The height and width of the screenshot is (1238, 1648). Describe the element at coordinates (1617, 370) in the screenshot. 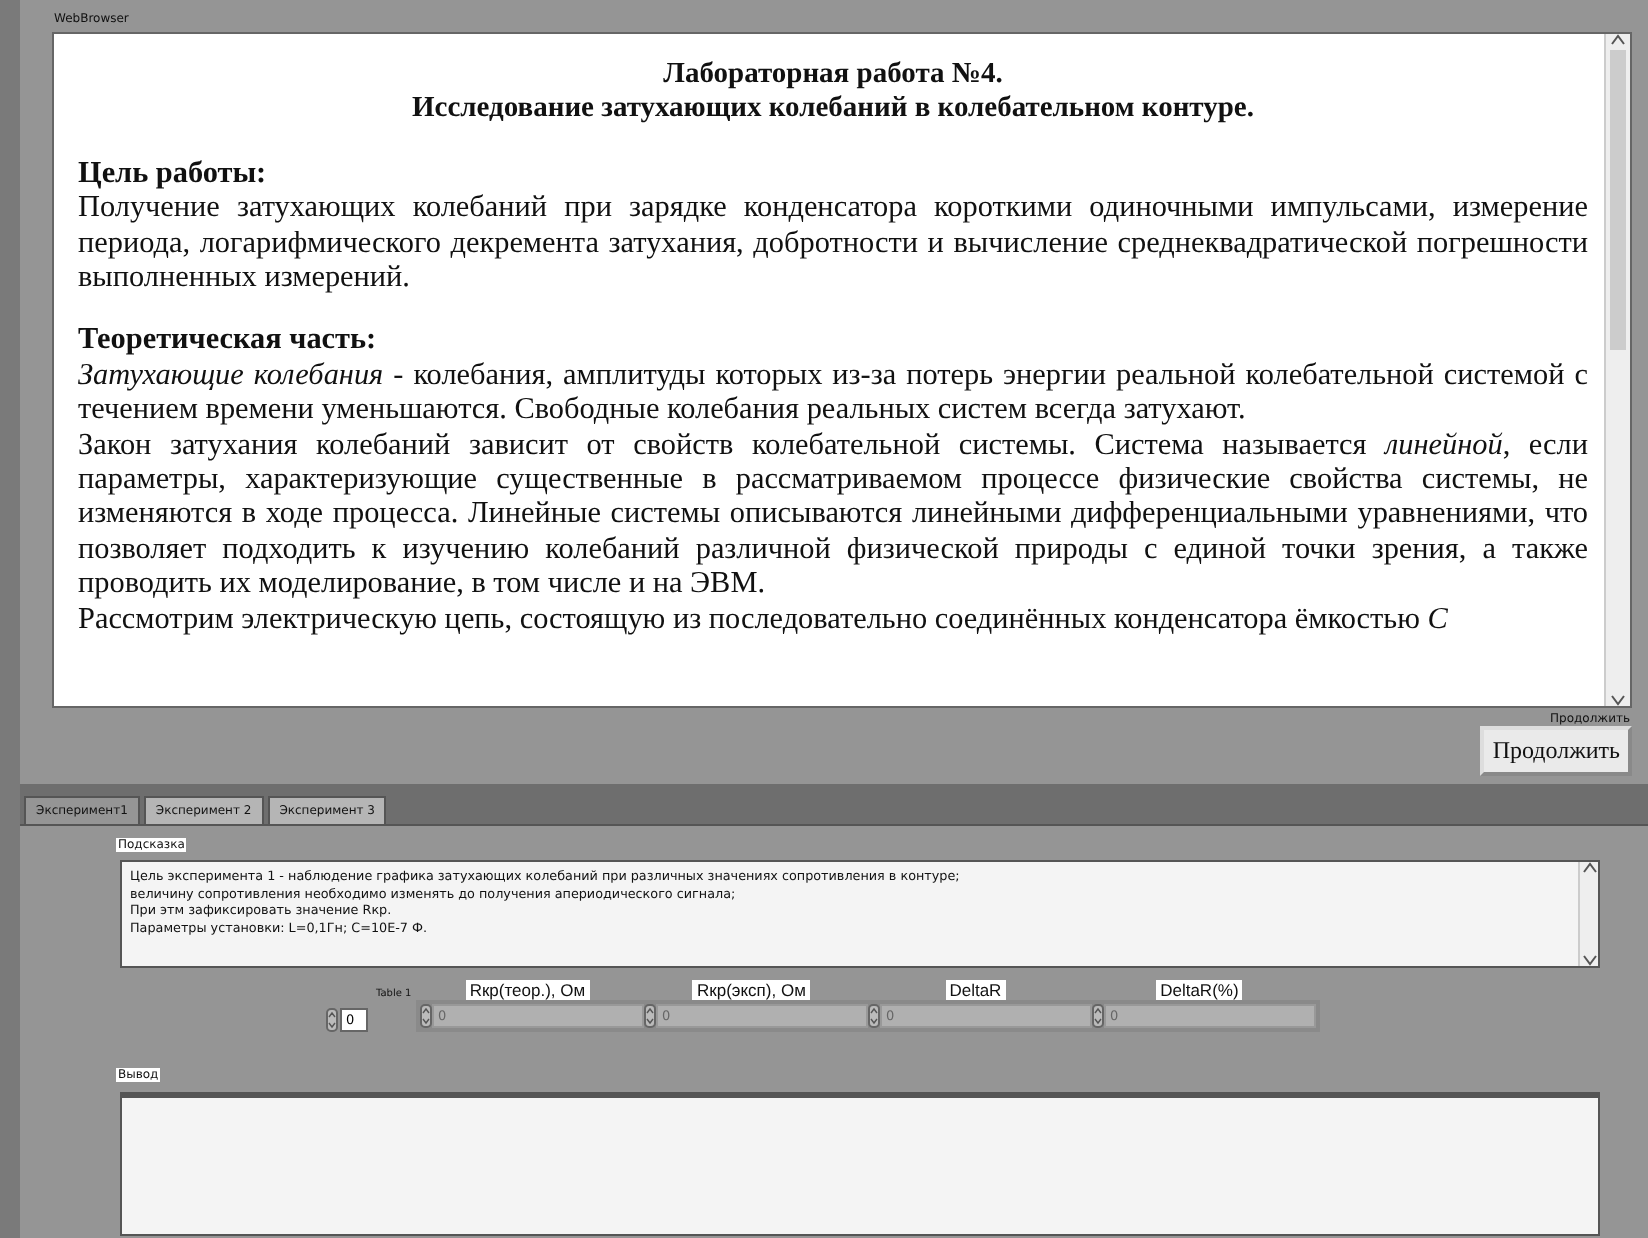

I see `scrollbar` at that location.